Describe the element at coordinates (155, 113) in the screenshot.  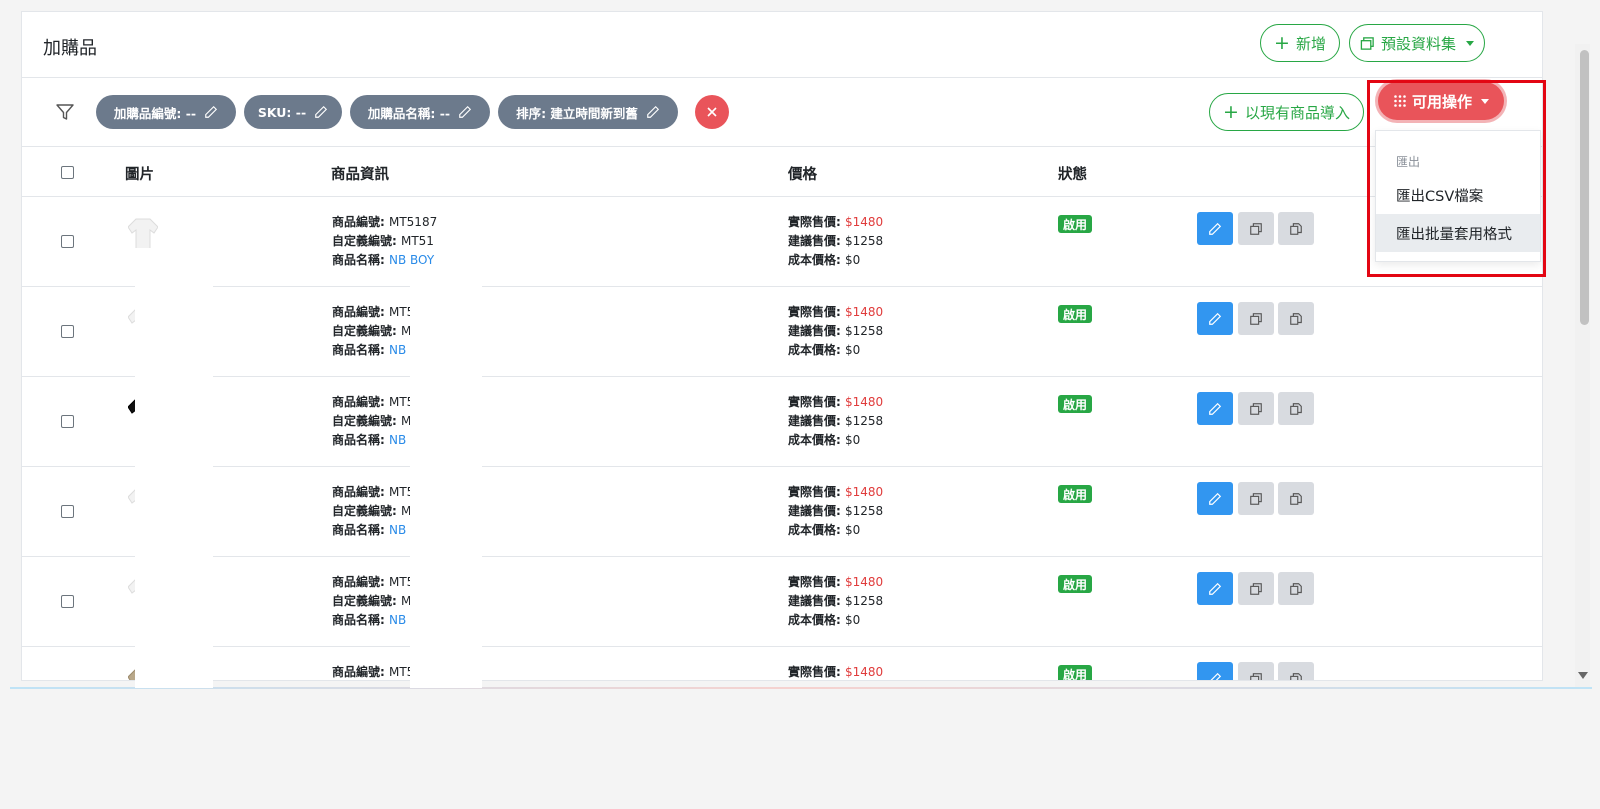
I see `filter-chip-label: 加購品編號: --` at that location.